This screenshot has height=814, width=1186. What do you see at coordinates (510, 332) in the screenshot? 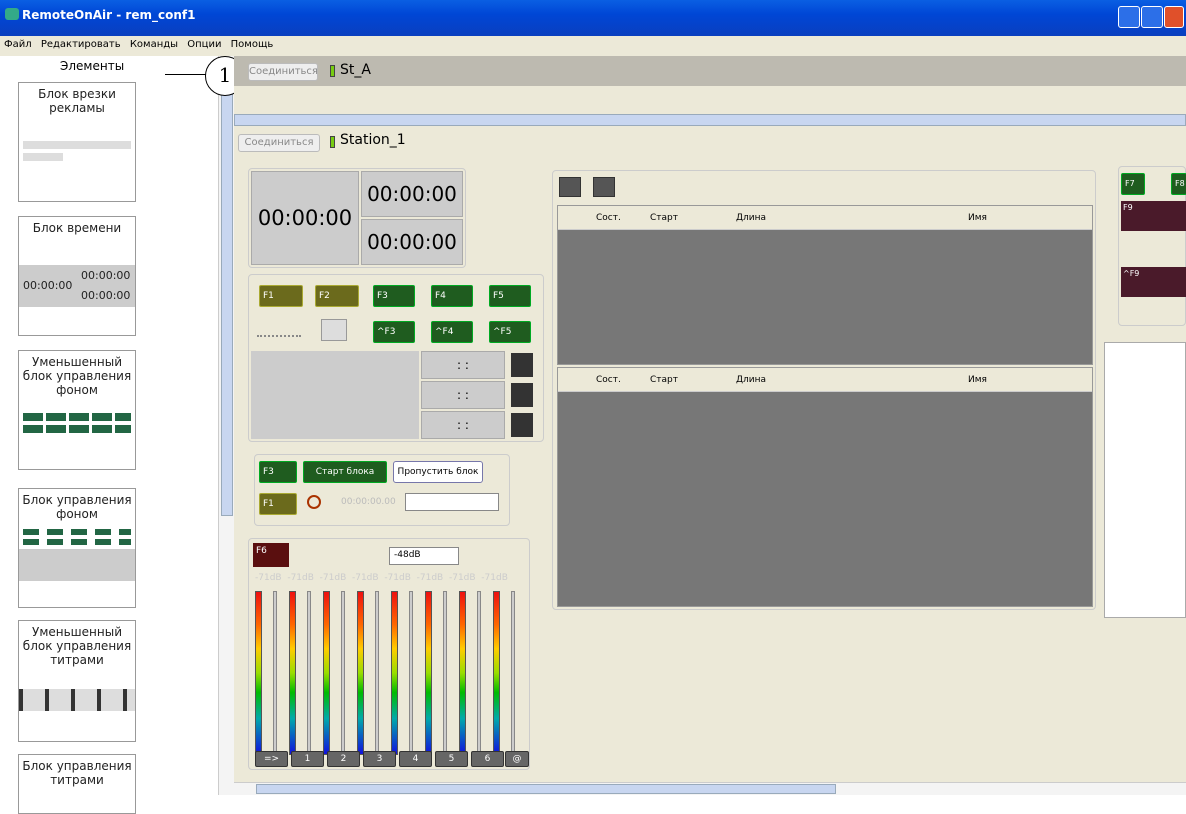
I see `cf5-button: ^F5` at bounding box center [510, 332].